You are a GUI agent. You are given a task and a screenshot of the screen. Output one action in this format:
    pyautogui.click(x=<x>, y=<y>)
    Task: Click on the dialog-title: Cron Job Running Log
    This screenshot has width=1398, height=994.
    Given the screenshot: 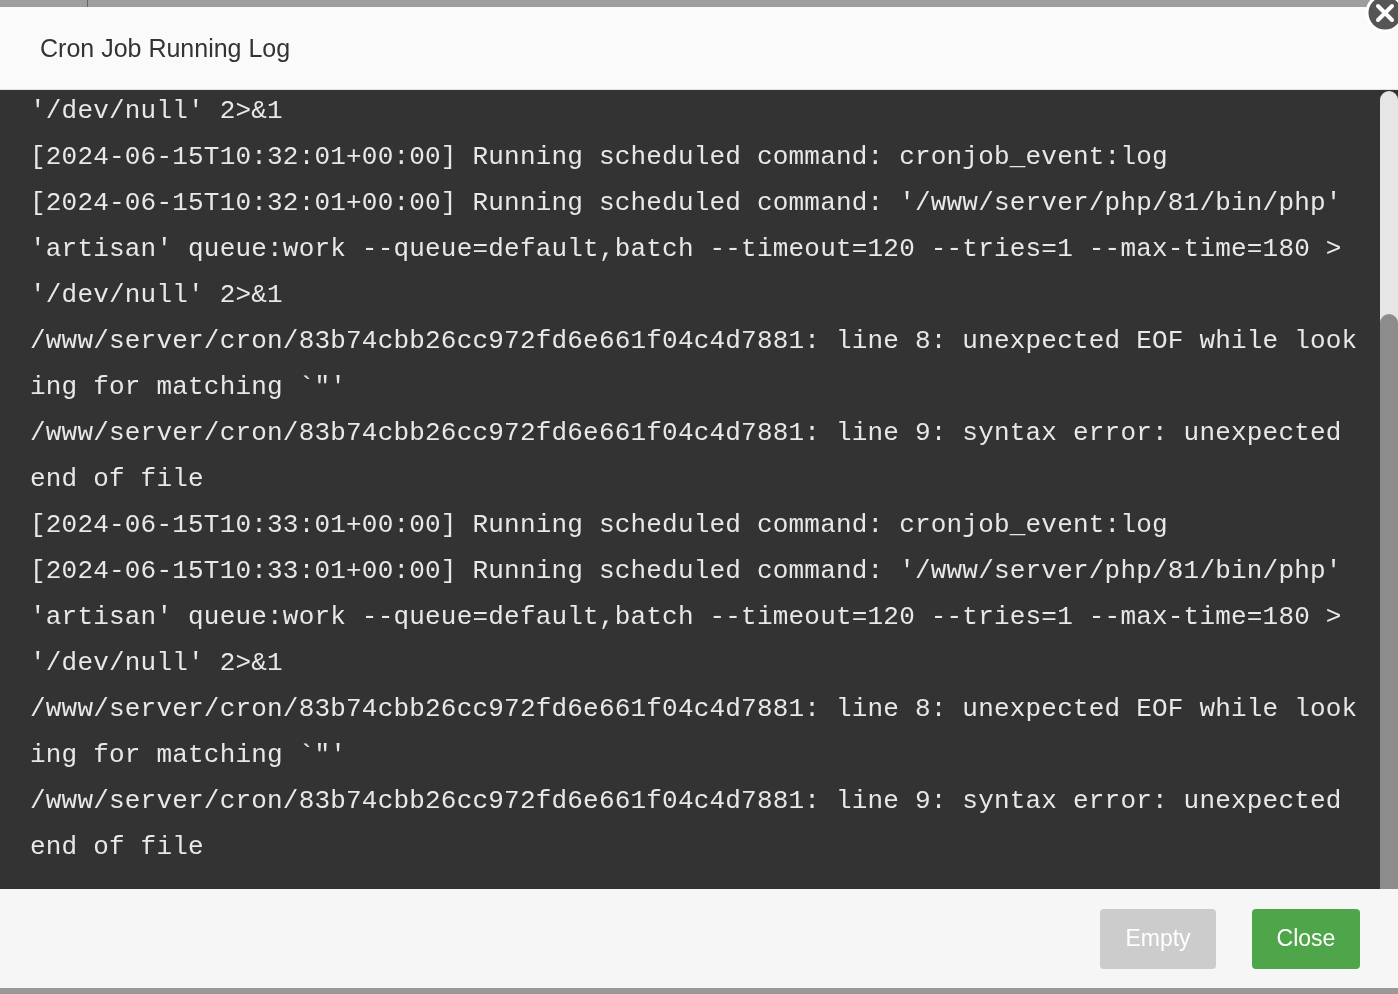 What is the action you would take?
    pyautogui.click(x=165, y=48)
    